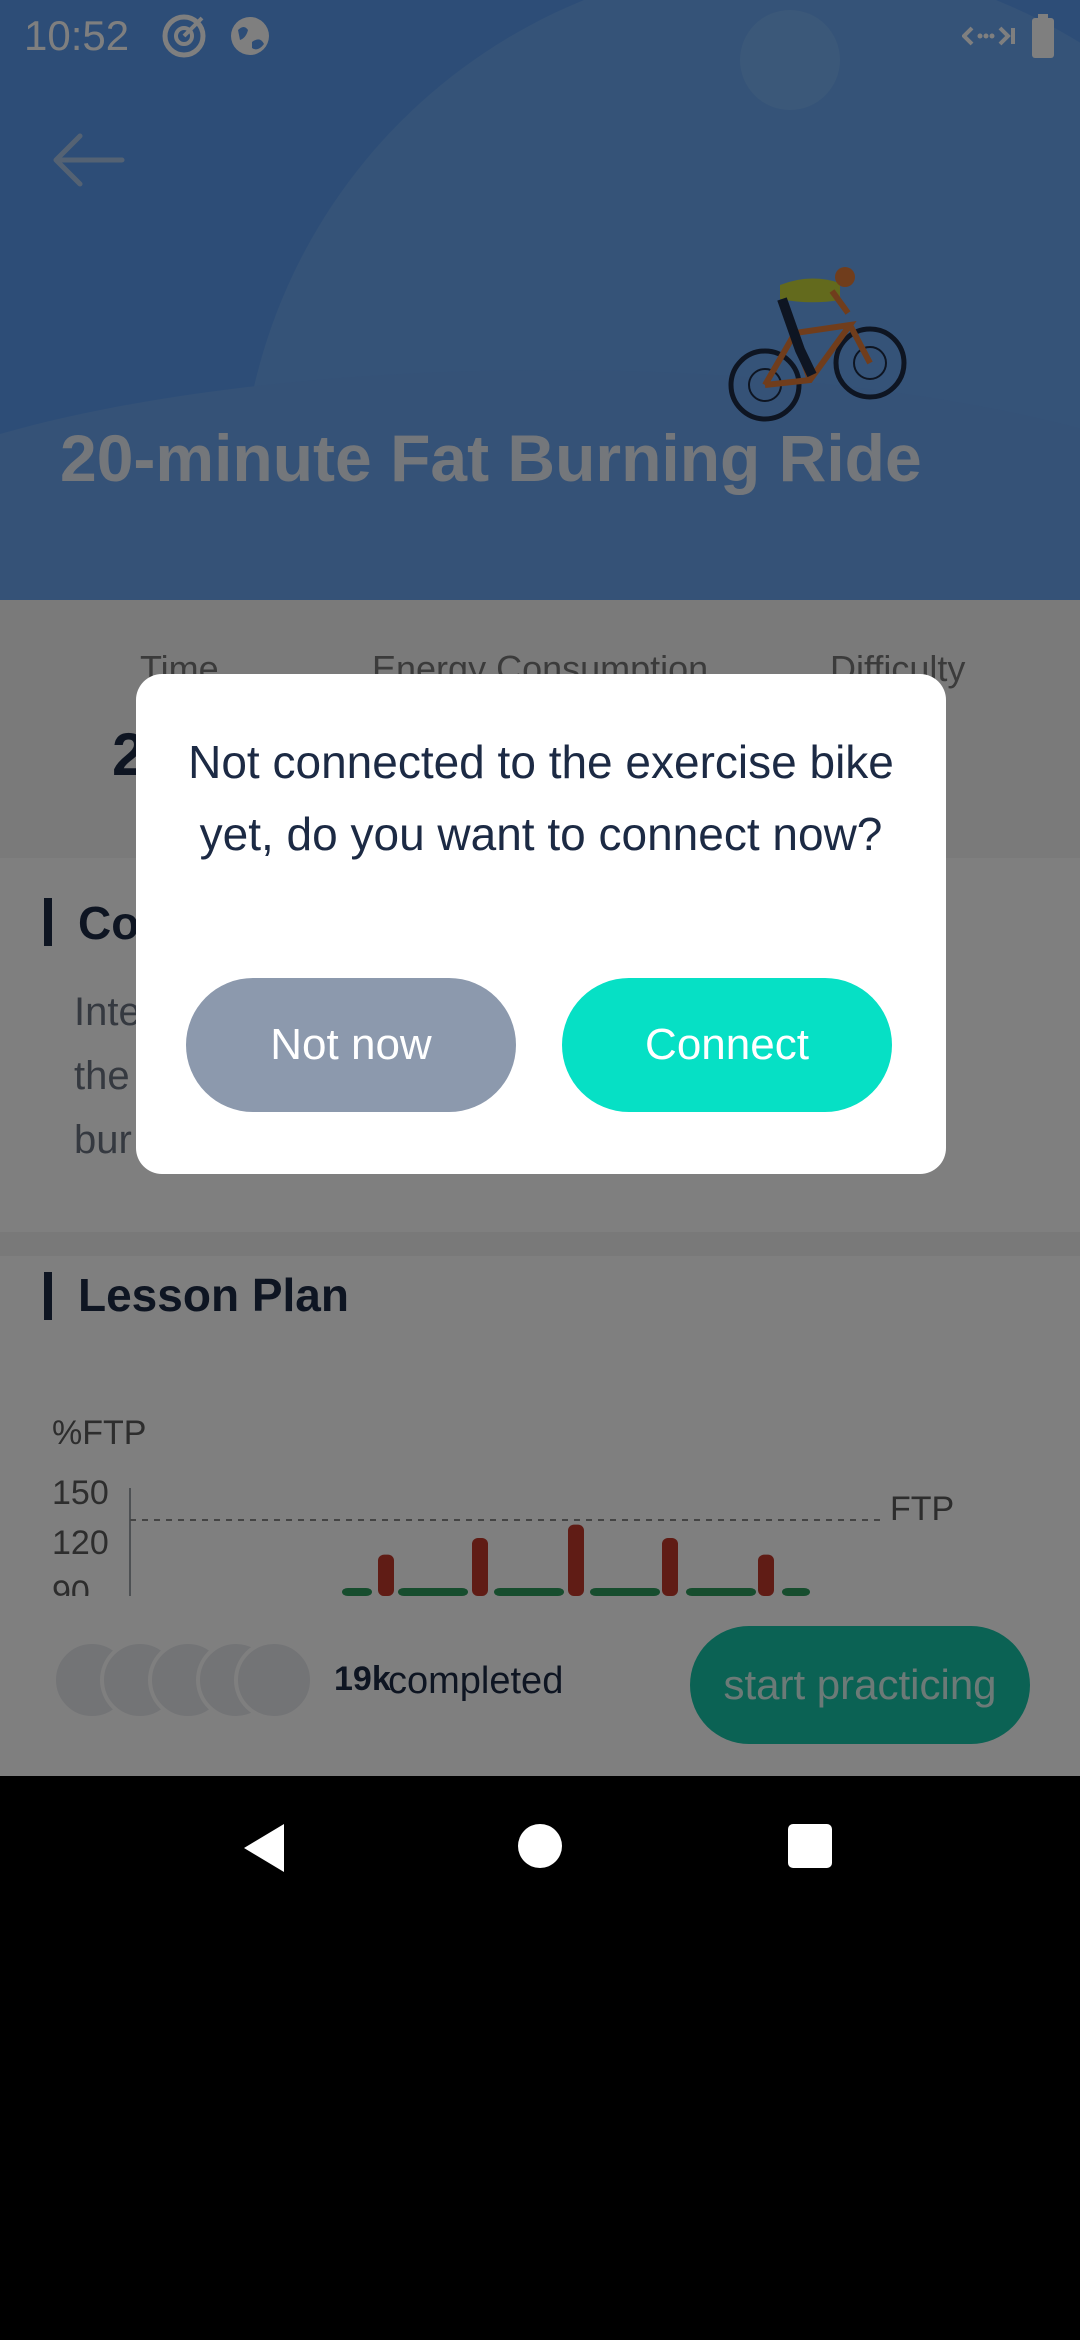 This screenshot has width=1080, height=2340. I want to click on back-nav-icon, so click(264, 1848).